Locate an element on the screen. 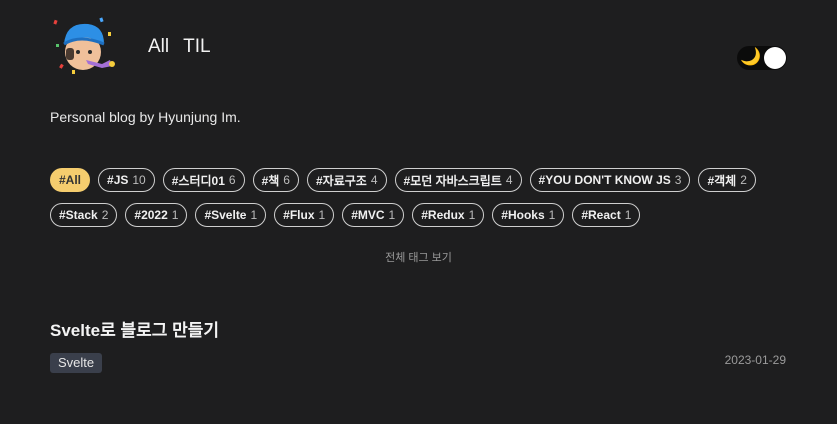  show-all-tags-link: 전체 태그 보기 is located at coordinates (418, 257).